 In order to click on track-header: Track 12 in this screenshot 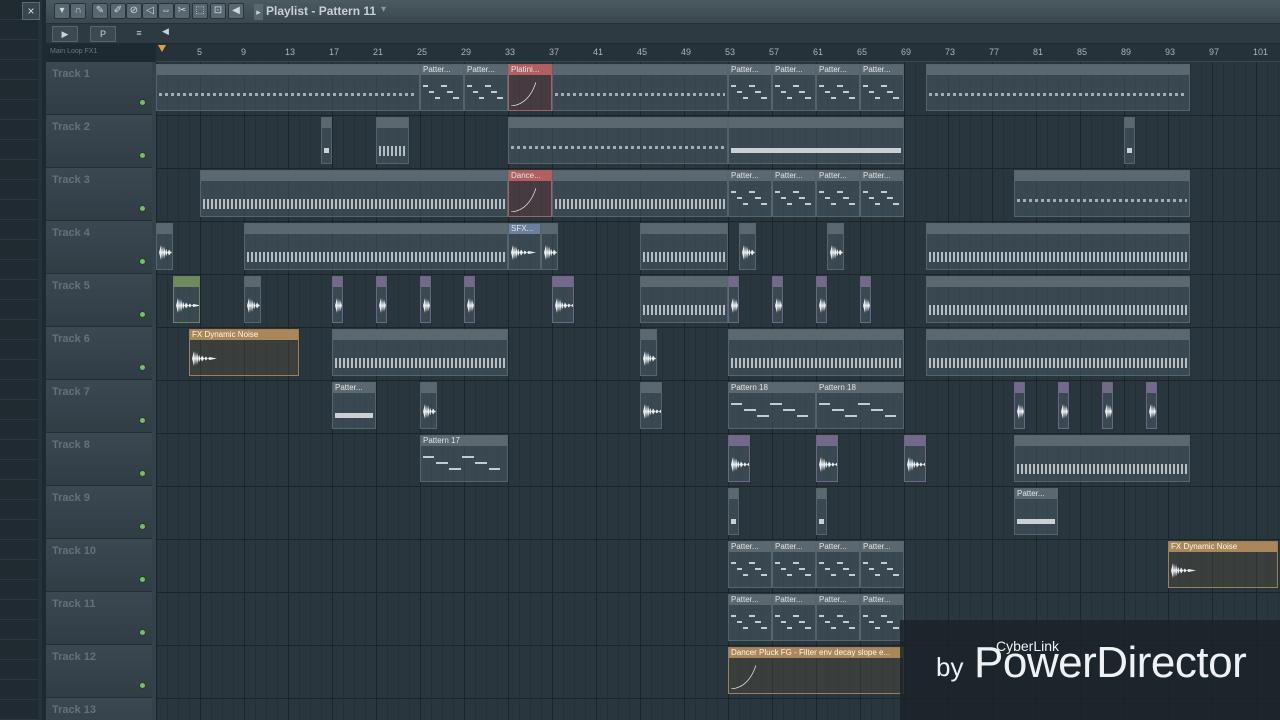, I will do `click(99, 671)`.